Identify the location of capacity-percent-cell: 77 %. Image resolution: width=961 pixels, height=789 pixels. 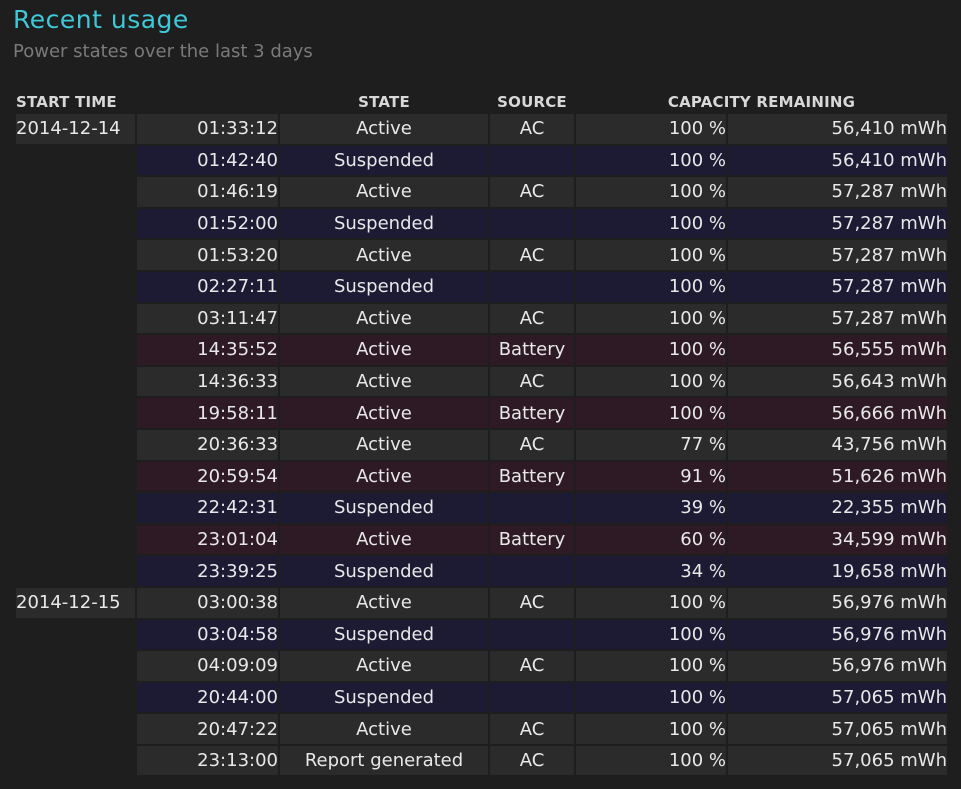
(651, 444).